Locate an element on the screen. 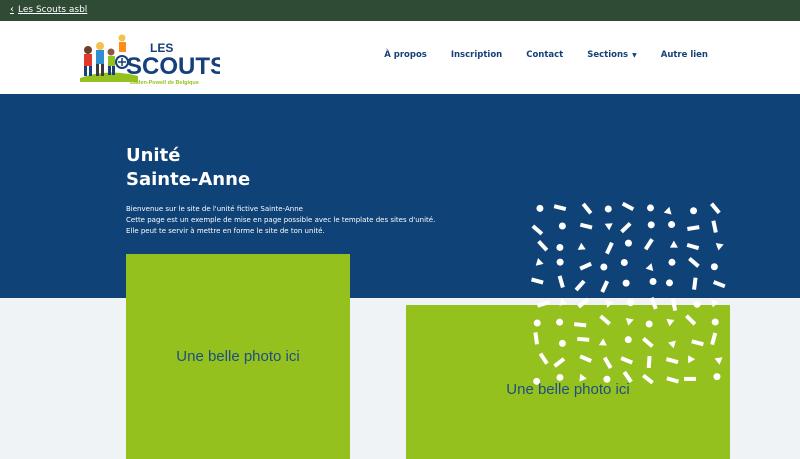  caret-down-icon: ▼ is located at coordinates (634, 55).